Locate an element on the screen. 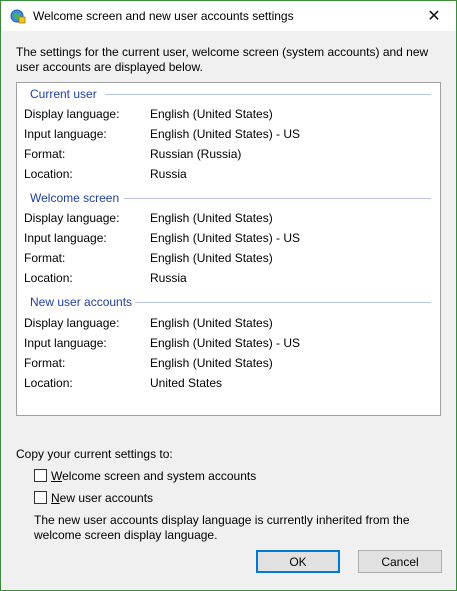  copy-settings-label: Copy your current settings to: is located at coordinates (94, 454).